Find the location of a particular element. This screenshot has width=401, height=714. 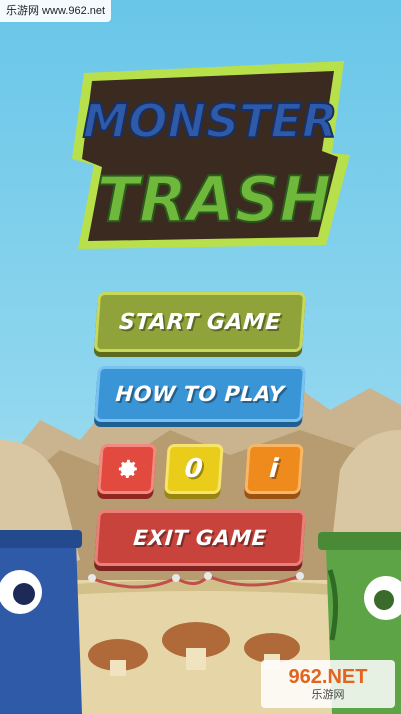

how-to-play-button: HOW TO PLAY is located at coordinates (200, 394).